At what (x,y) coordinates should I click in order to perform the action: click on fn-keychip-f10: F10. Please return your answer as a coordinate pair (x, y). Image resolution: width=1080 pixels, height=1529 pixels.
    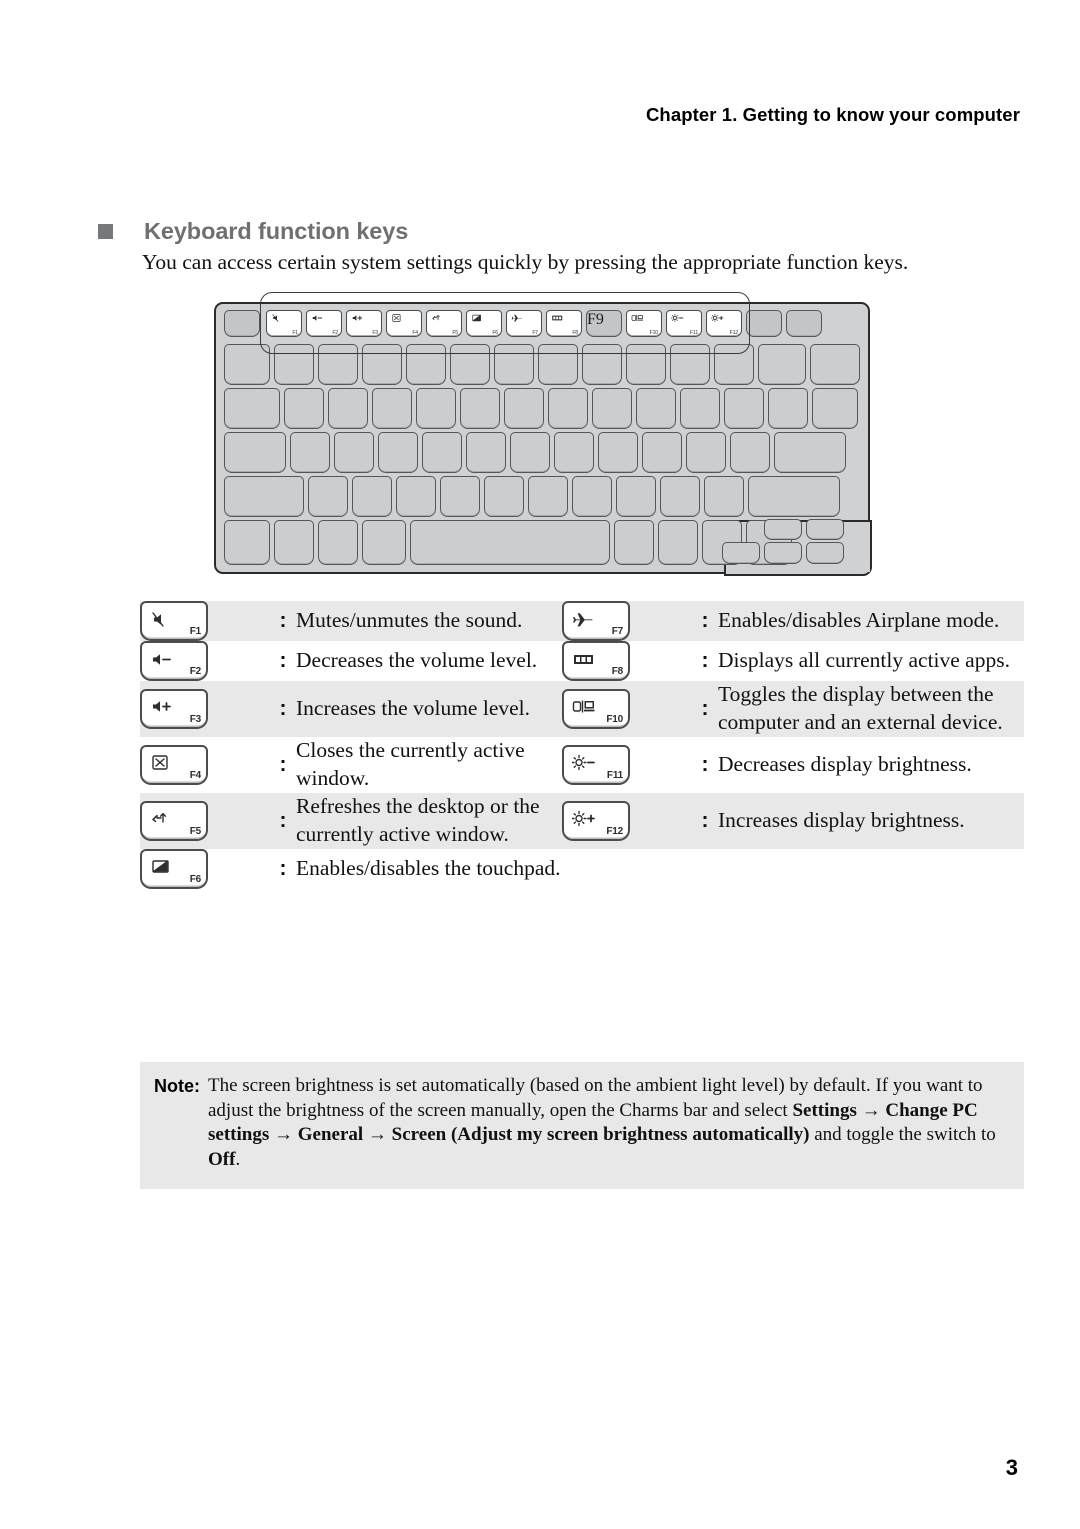
    Looking at the image, I should click on (596, 708).